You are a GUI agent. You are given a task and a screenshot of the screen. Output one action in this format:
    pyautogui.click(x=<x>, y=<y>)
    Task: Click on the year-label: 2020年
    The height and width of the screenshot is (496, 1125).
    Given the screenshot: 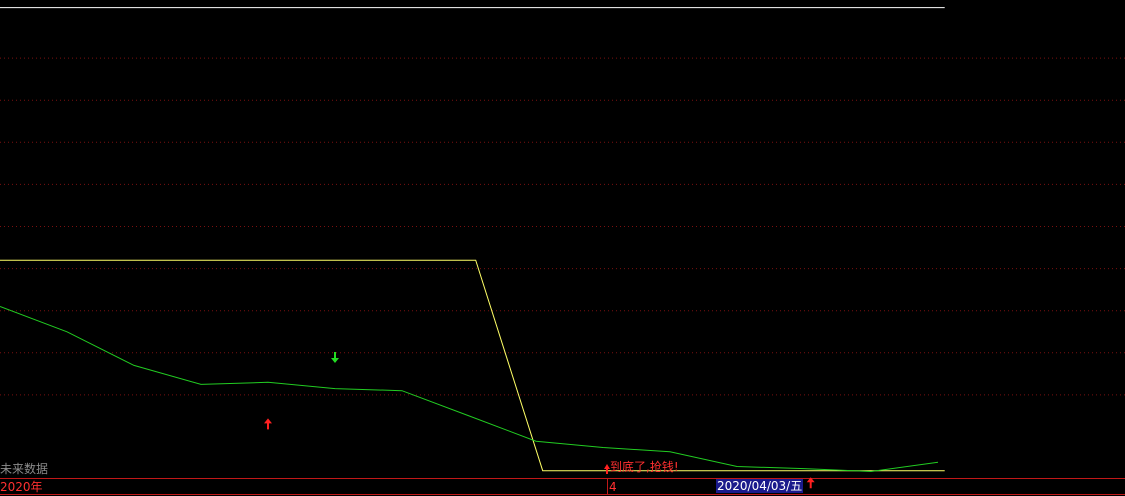 What is the action you would take?
    pyautogui.click(x=21, y=487)
    